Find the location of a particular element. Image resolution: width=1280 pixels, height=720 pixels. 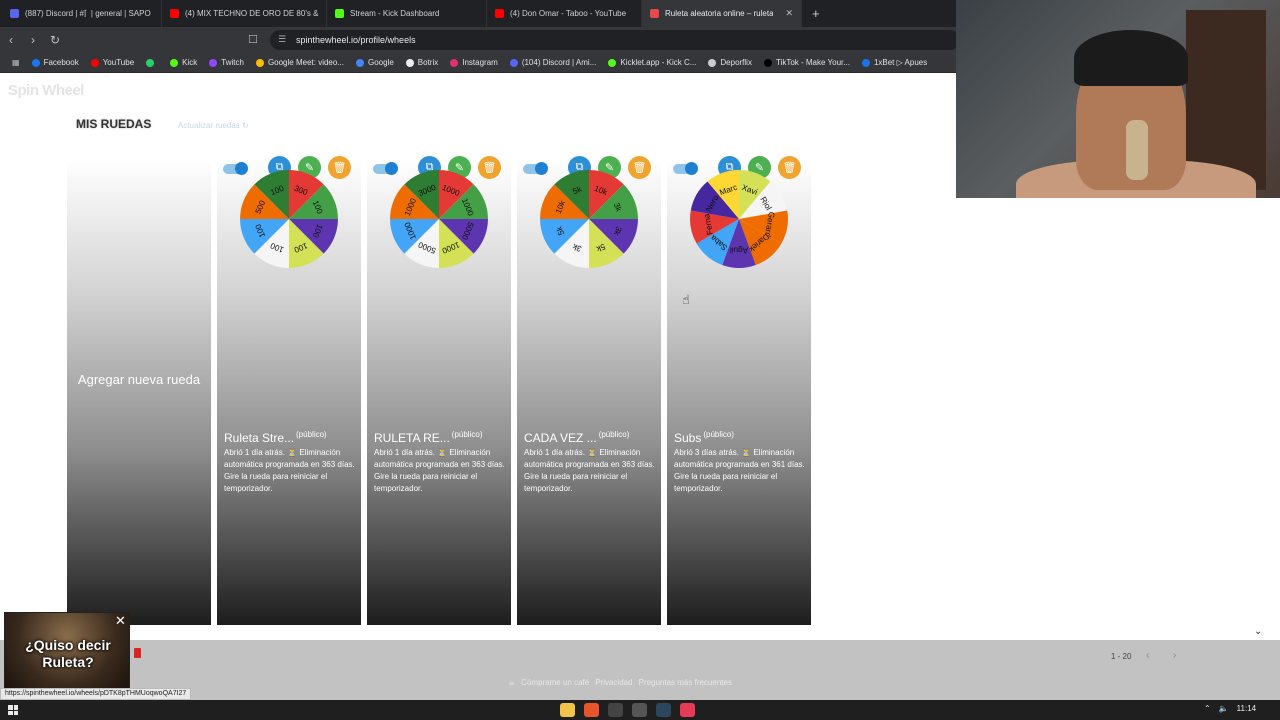

bookmark-item is located at coordinates (152, 62).